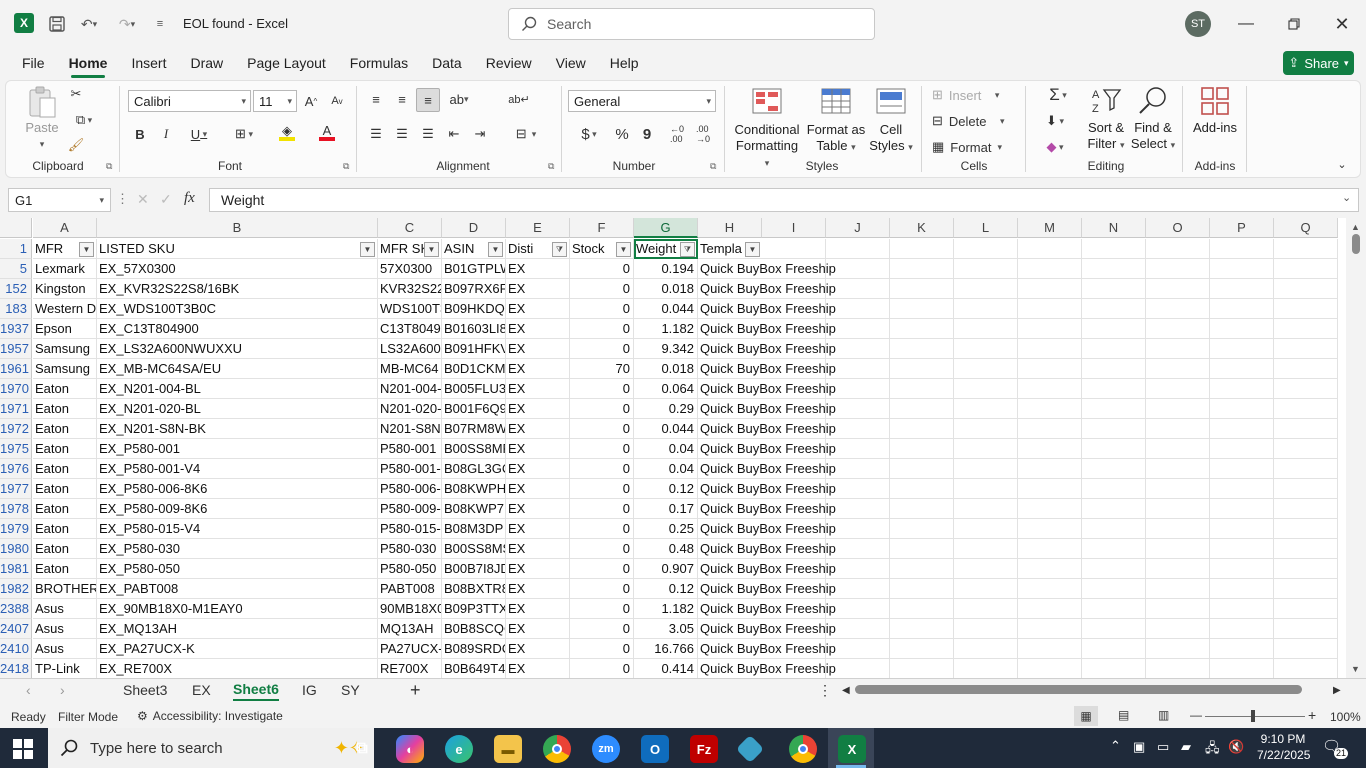  What do you see at coordinates (836, 121) in the screenshot?
I see `format-as-table-button: Format as Table ▾` at bounding box center [836, 121].